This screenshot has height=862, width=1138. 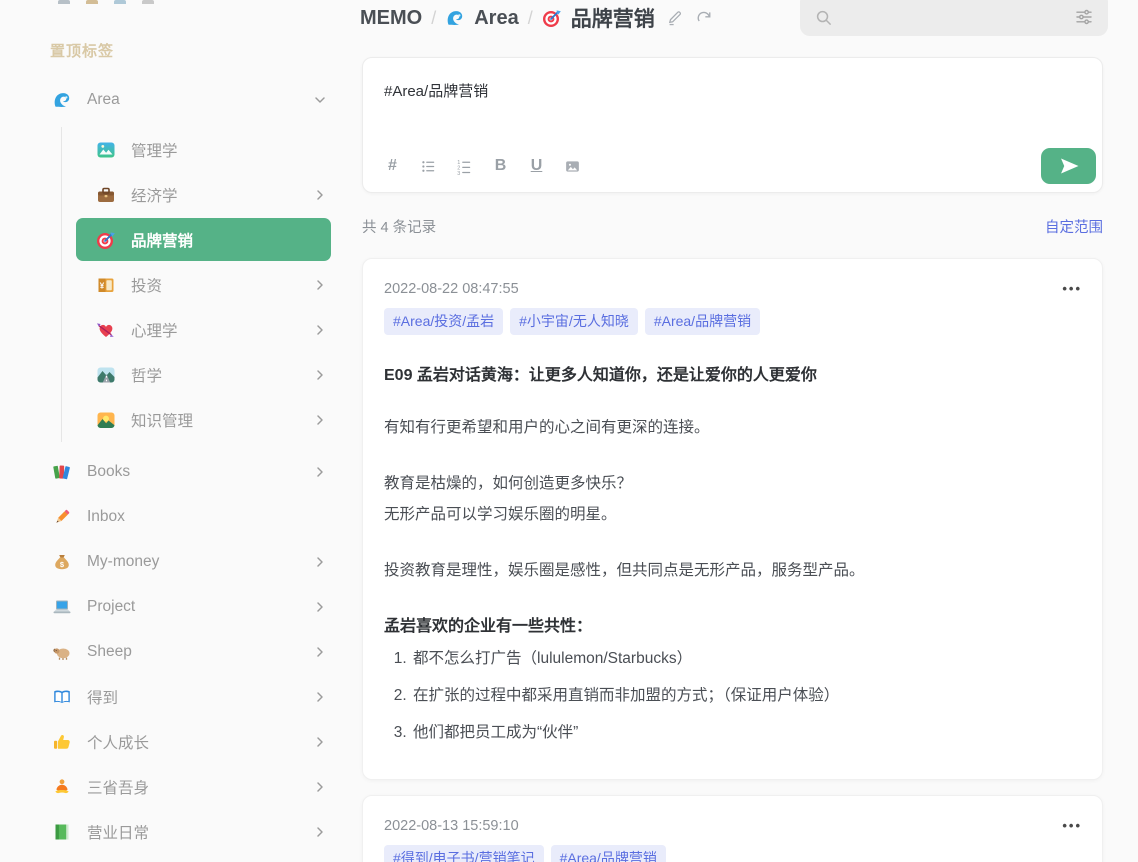 I want to click on search-input, so click(x=953, y=18).